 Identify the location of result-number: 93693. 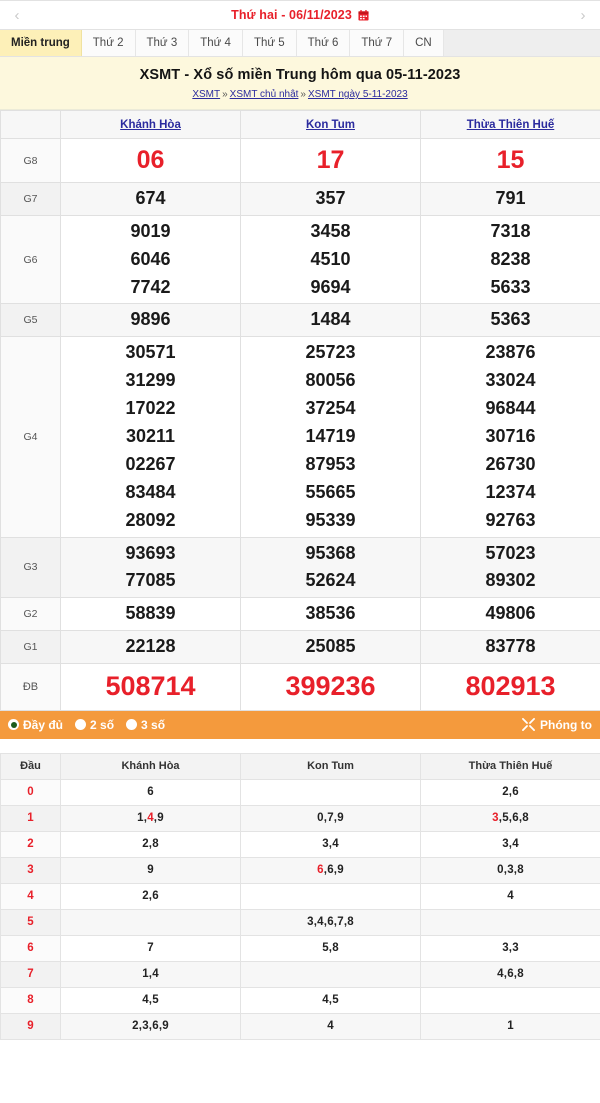
(150, 552).